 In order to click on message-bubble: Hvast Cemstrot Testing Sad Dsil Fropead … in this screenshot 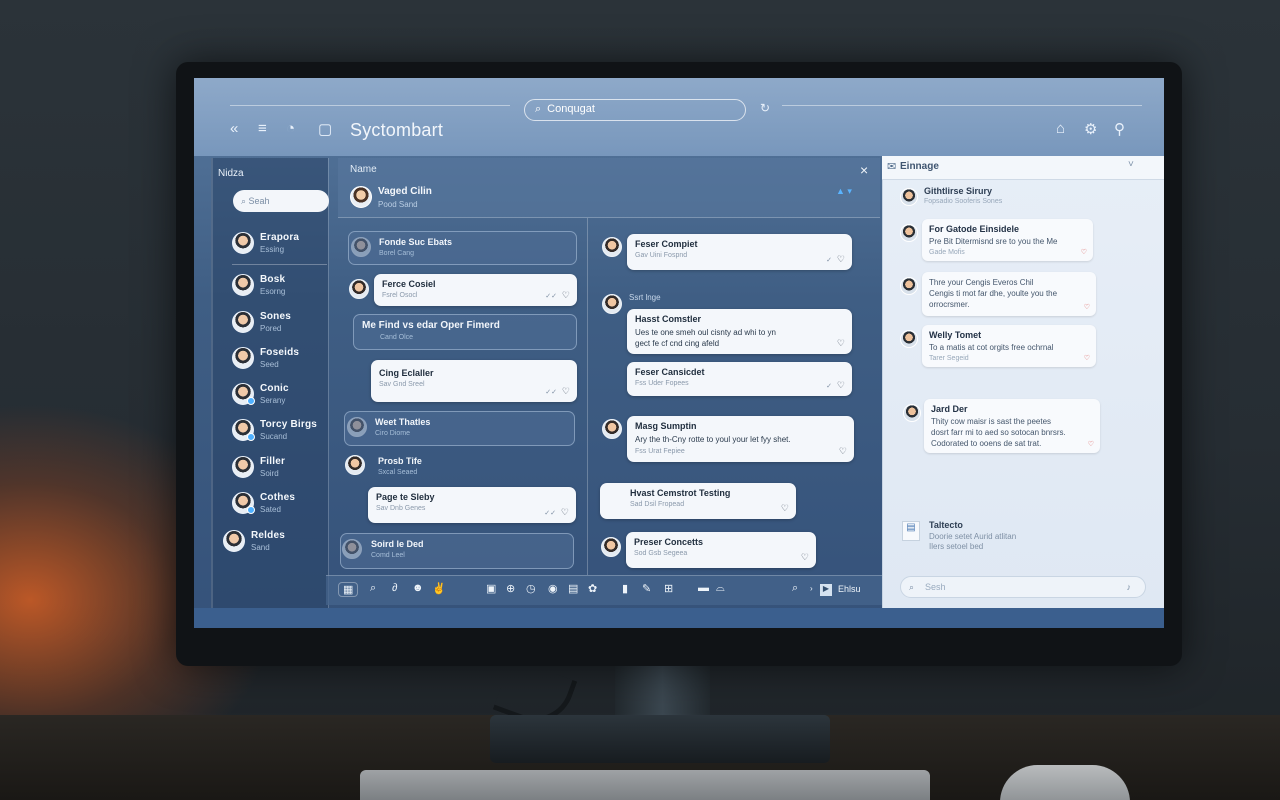, I will do `click(698, 501)`.